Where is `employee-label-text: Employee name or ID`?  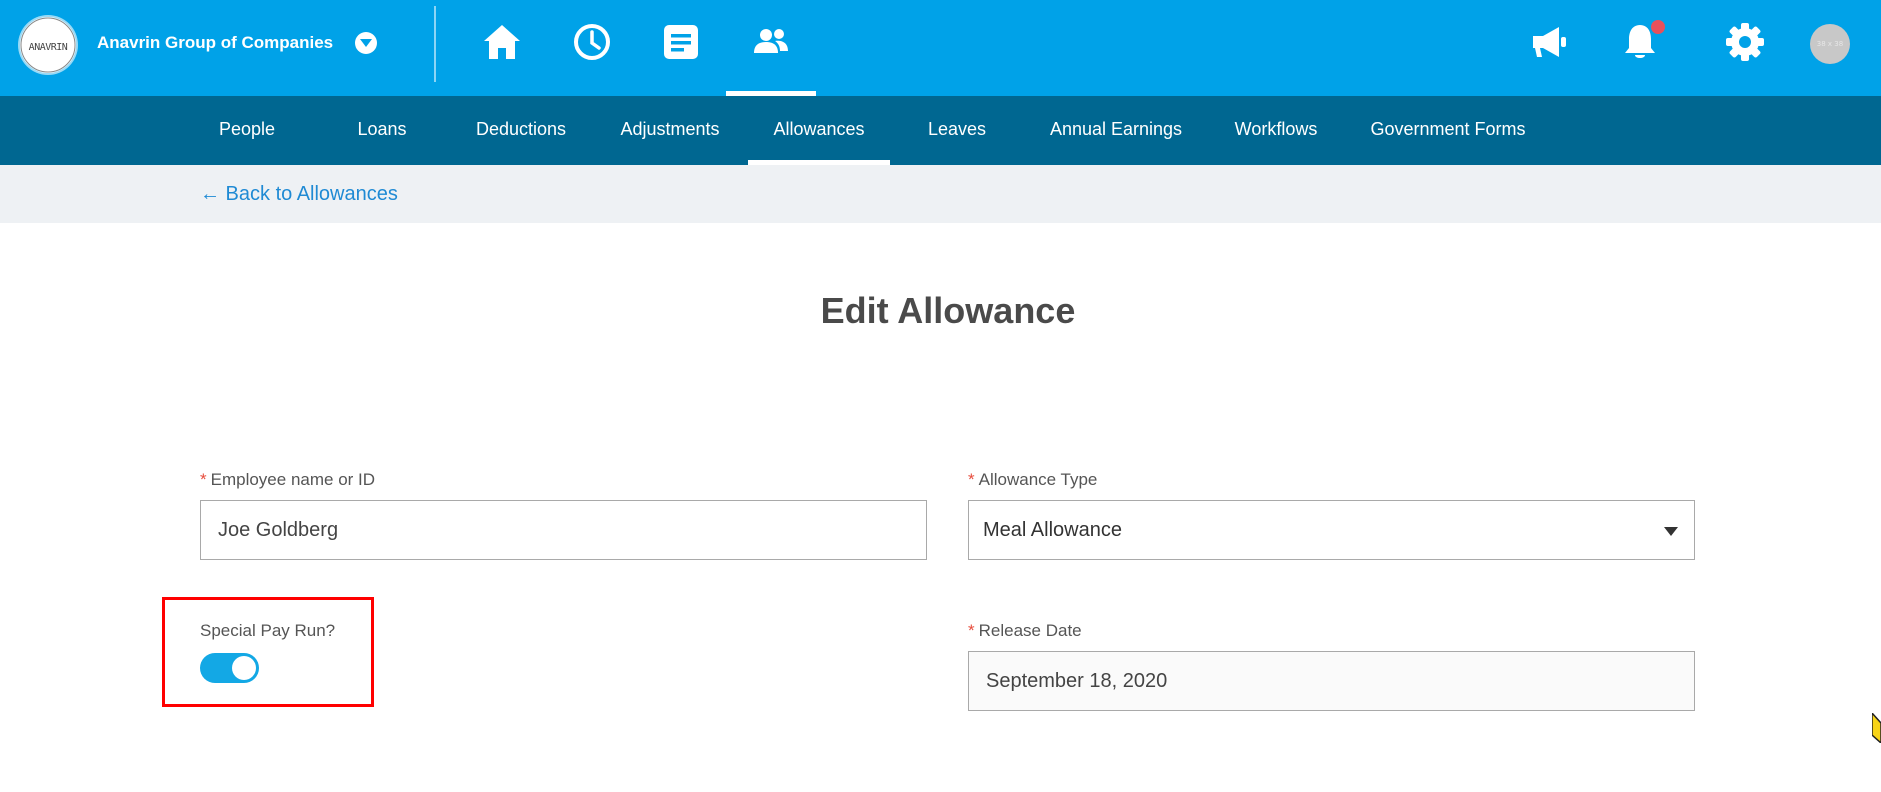
employee-label-text: Employee name or ID is located at coordinates (293, 479).